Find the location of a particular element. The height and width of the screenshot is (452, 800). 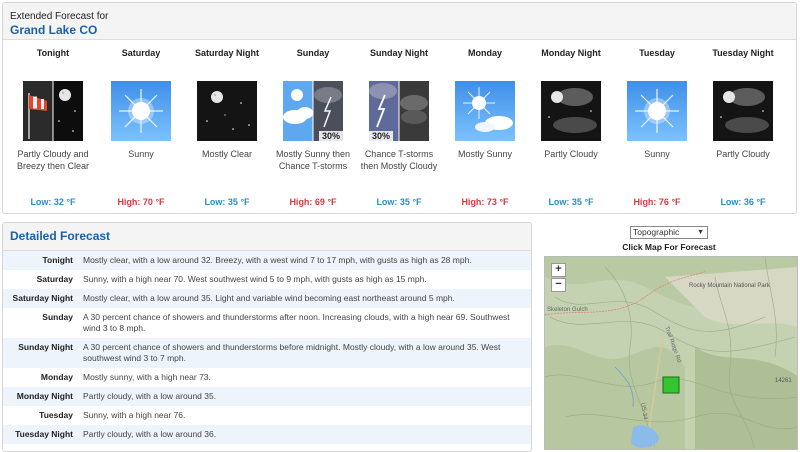

row-label: Saturday Night is located at coordinates (42, 298).